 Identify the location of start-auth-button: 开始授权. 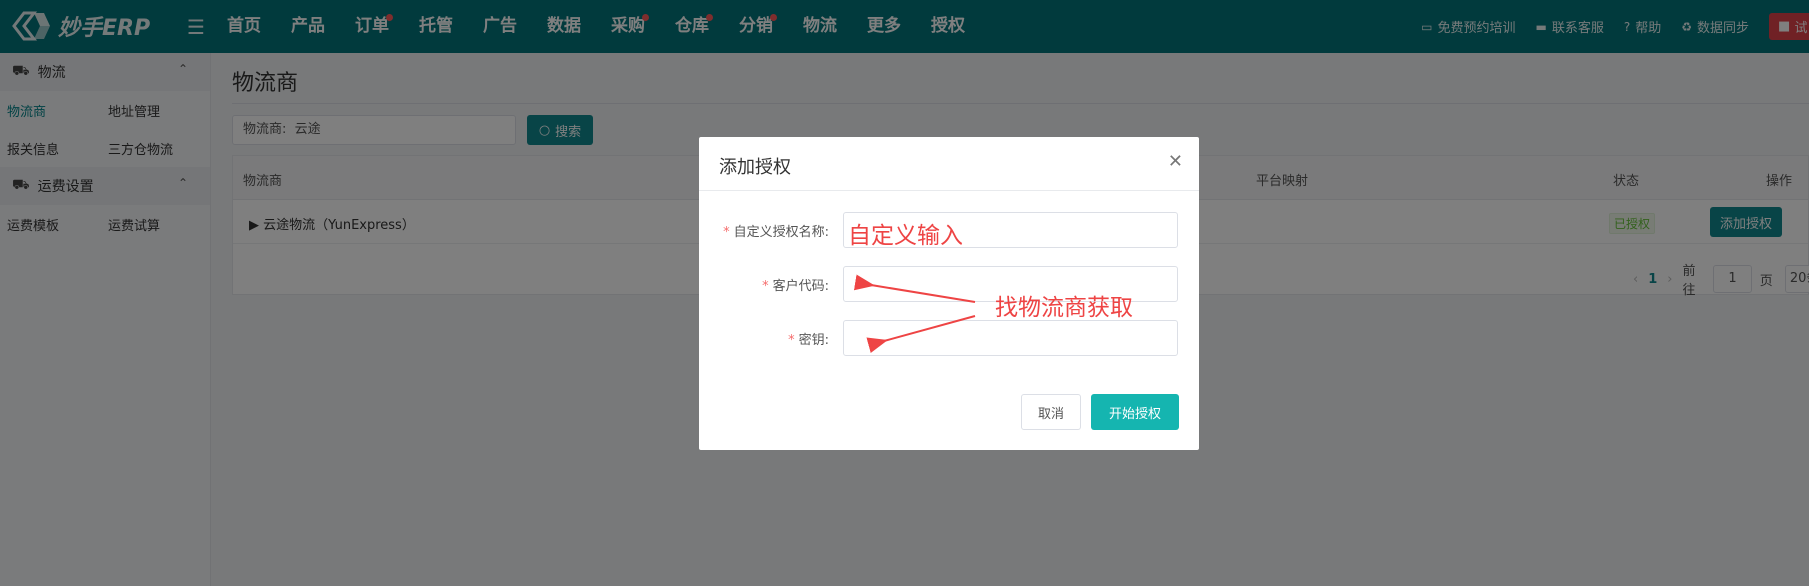
(1135, 412).